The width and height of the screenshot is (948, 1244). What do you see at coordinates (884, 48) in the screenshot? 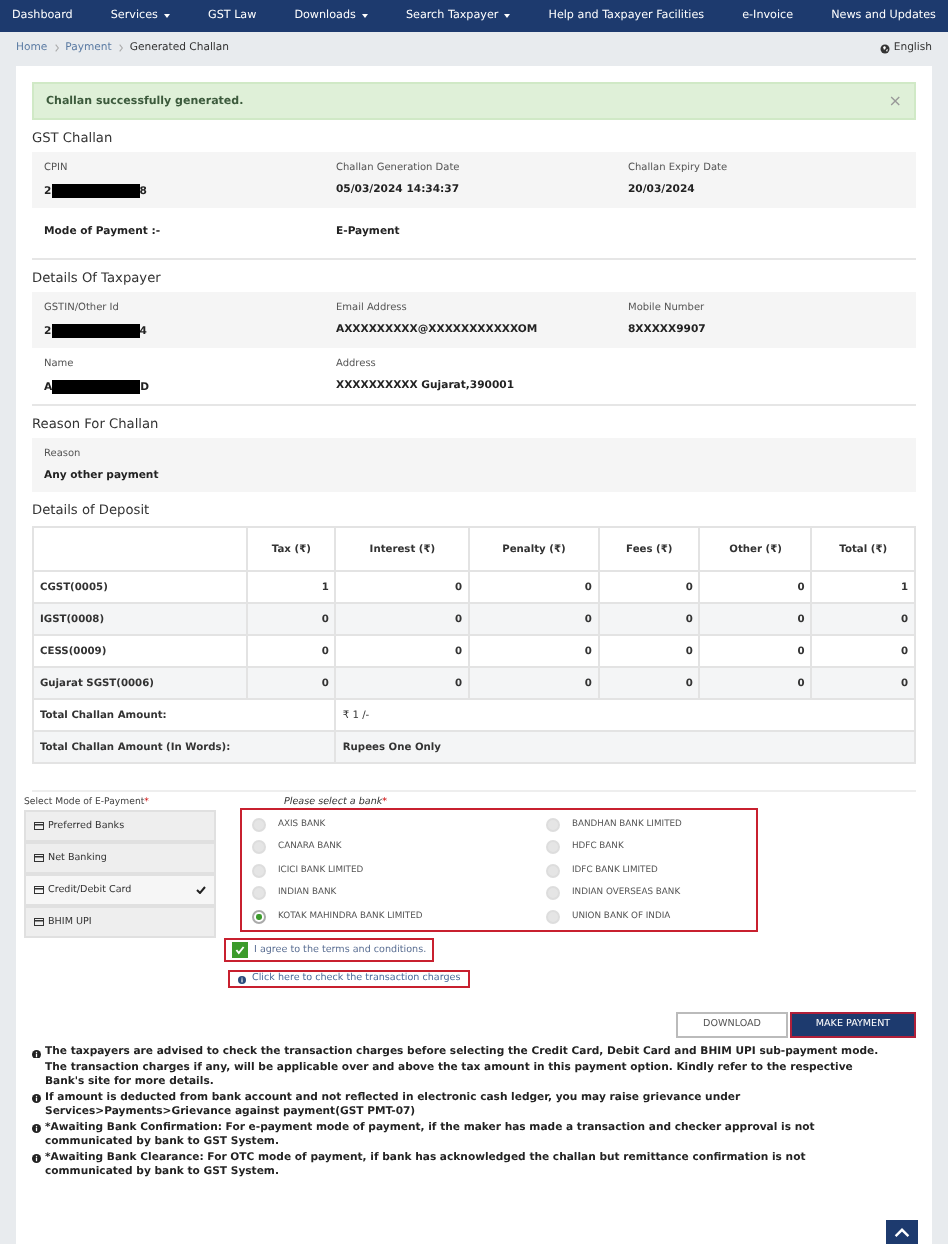
I see `globe-icon` at bounding box center [884, 48].